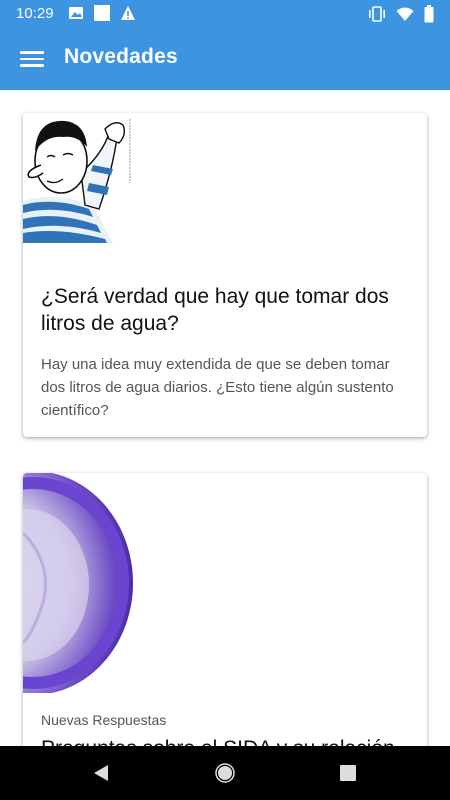 The image size is (450, 800). What do you see at coordinates (429, 14) in the screenshot?
I see `battery-icon` at bounding box center [429, 14].